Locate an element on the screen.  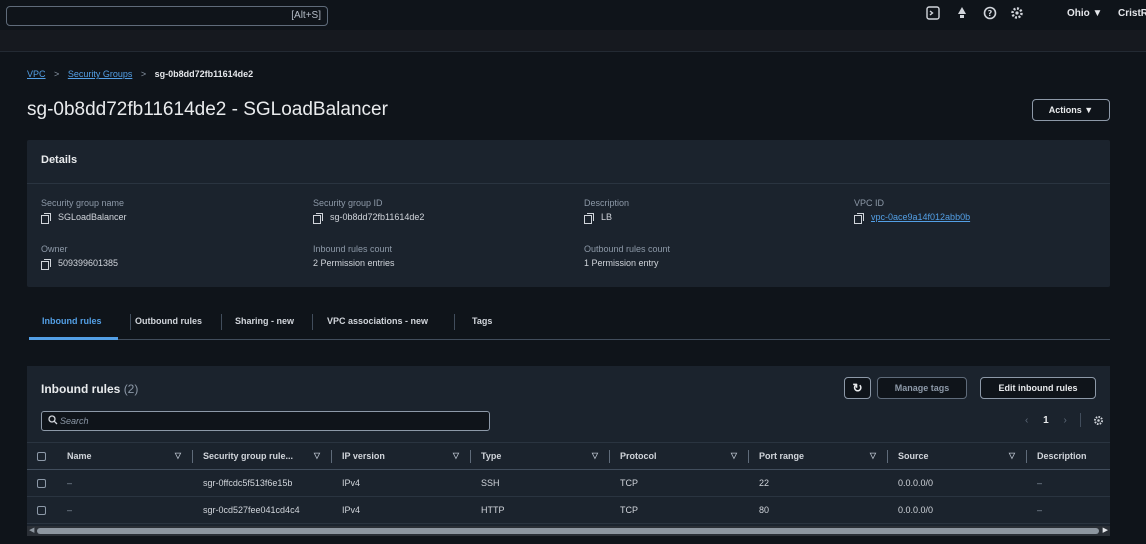
rules-search-box is located at coordinates (265, 421).